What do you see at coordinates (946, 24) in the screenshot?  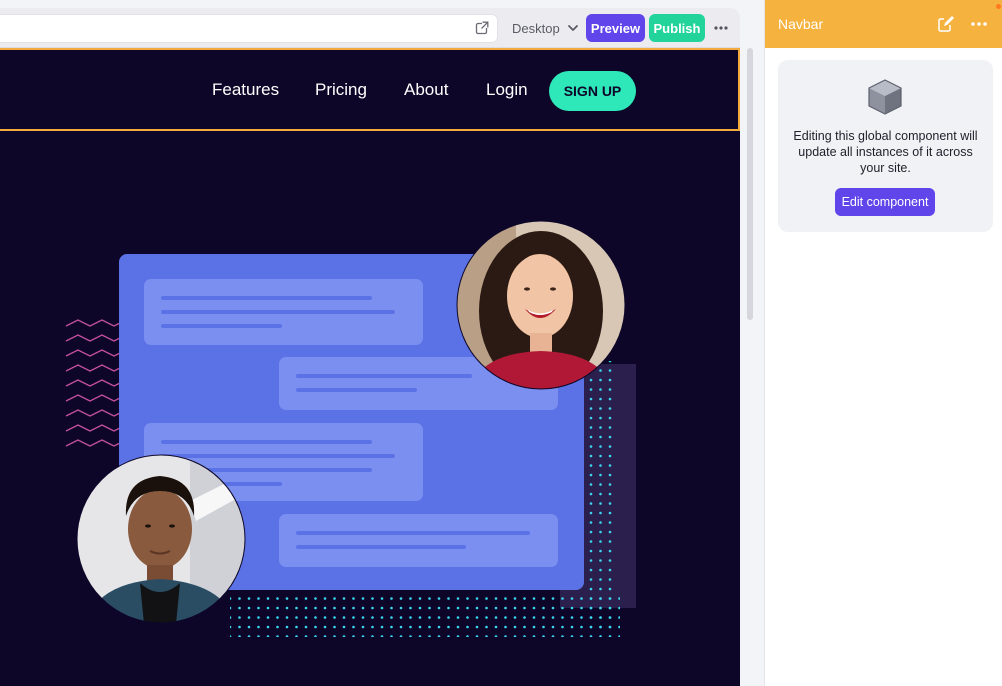 I see `pencil-icon` at bounding box center [946, 24].